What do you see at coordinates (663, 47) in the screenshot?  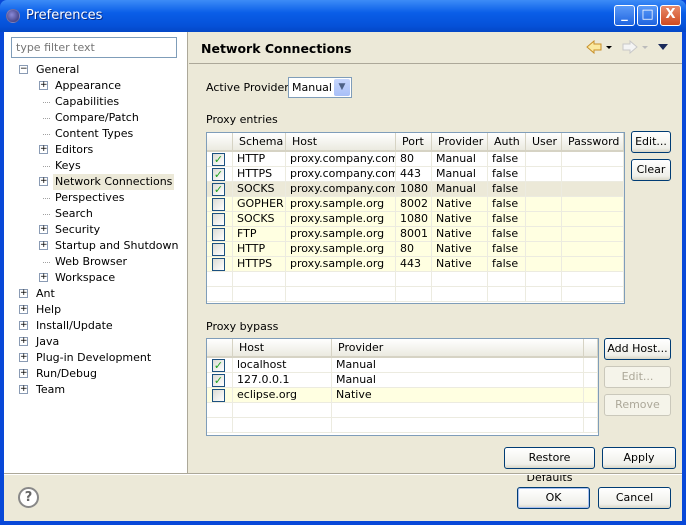 I see `view-menu-icon` at bounding box center [663, 47].